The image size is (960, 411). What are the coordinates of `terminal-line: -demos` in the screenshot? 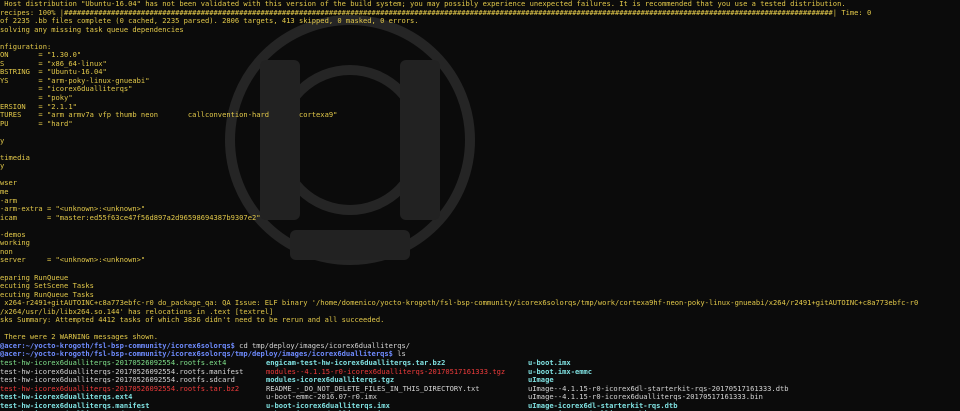 It's located at (480, 235).